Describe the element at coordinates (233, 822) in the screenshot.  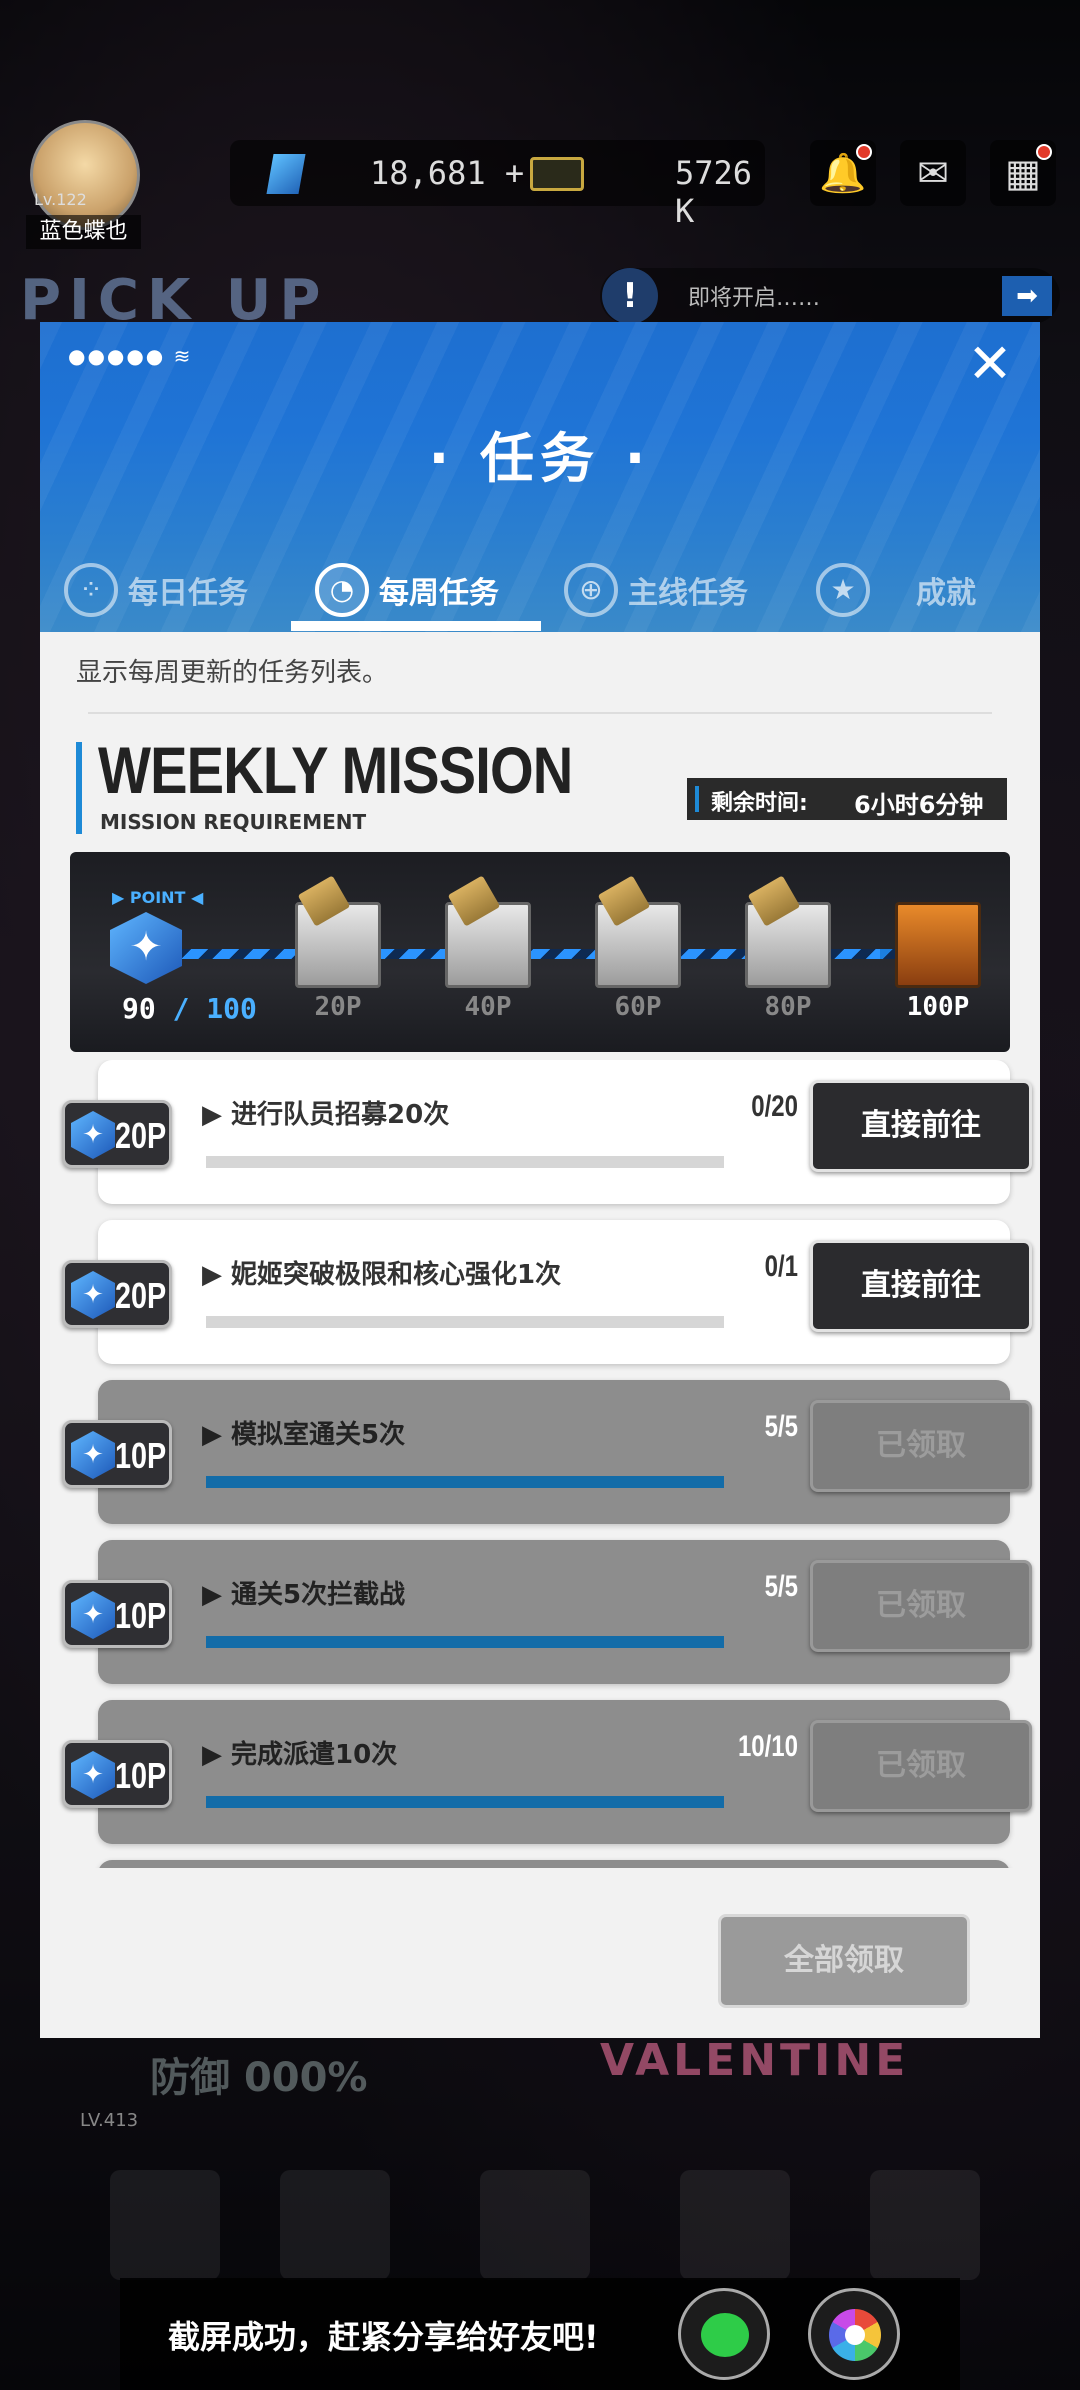
I see `weekly-mission-subtitle: MISSION REQUIREMENT` at that location.